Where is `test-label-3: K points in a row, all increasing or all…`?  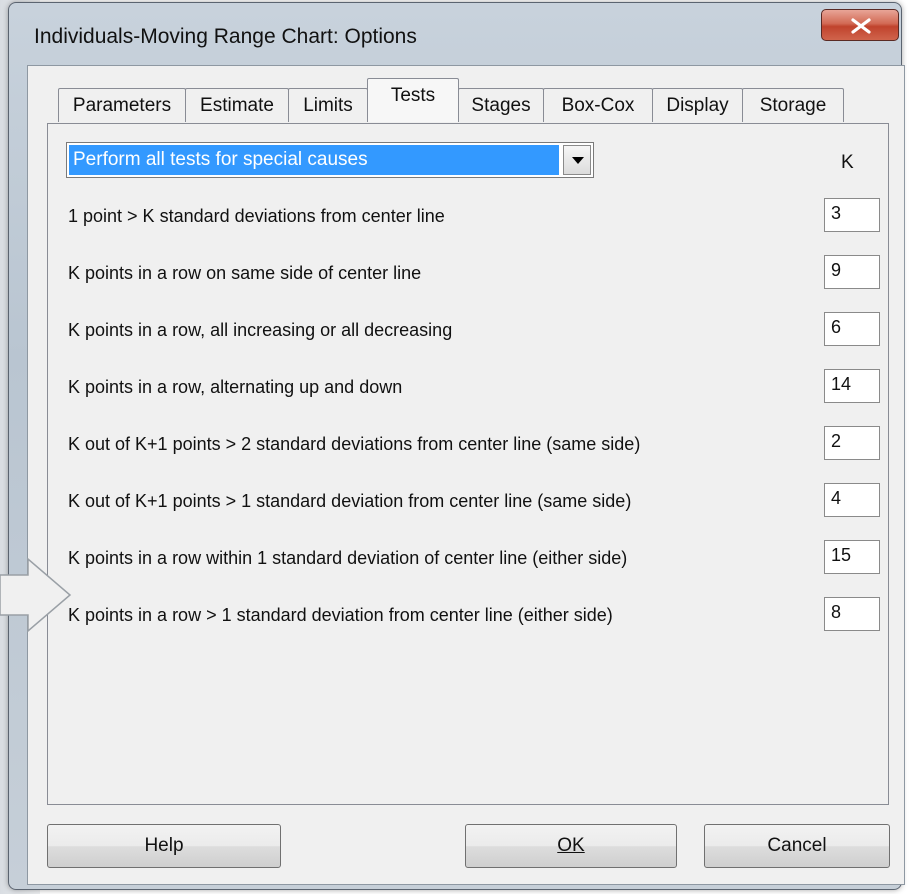 test-label-3: K points in a row, all increasing or all… is located at coordinates (260, 330).